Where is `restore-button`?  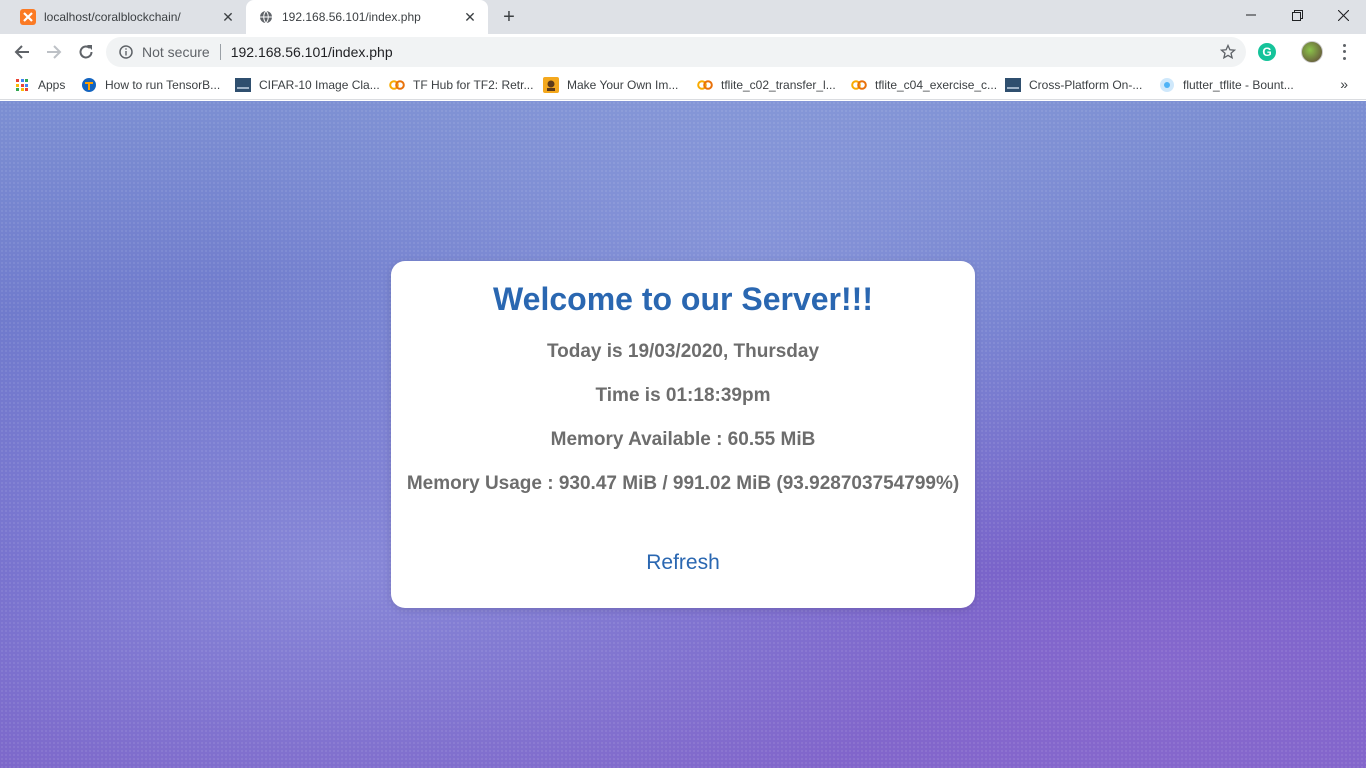 restore-button is located at coordinates (1297, 15).